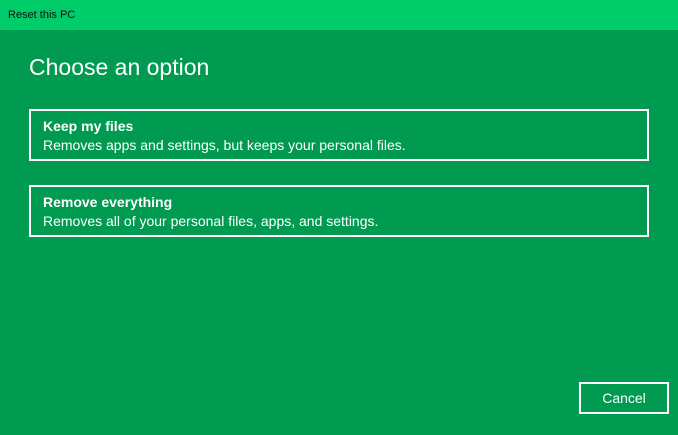  I want to click on title-bar: Reset this PC, so click(339, 15).